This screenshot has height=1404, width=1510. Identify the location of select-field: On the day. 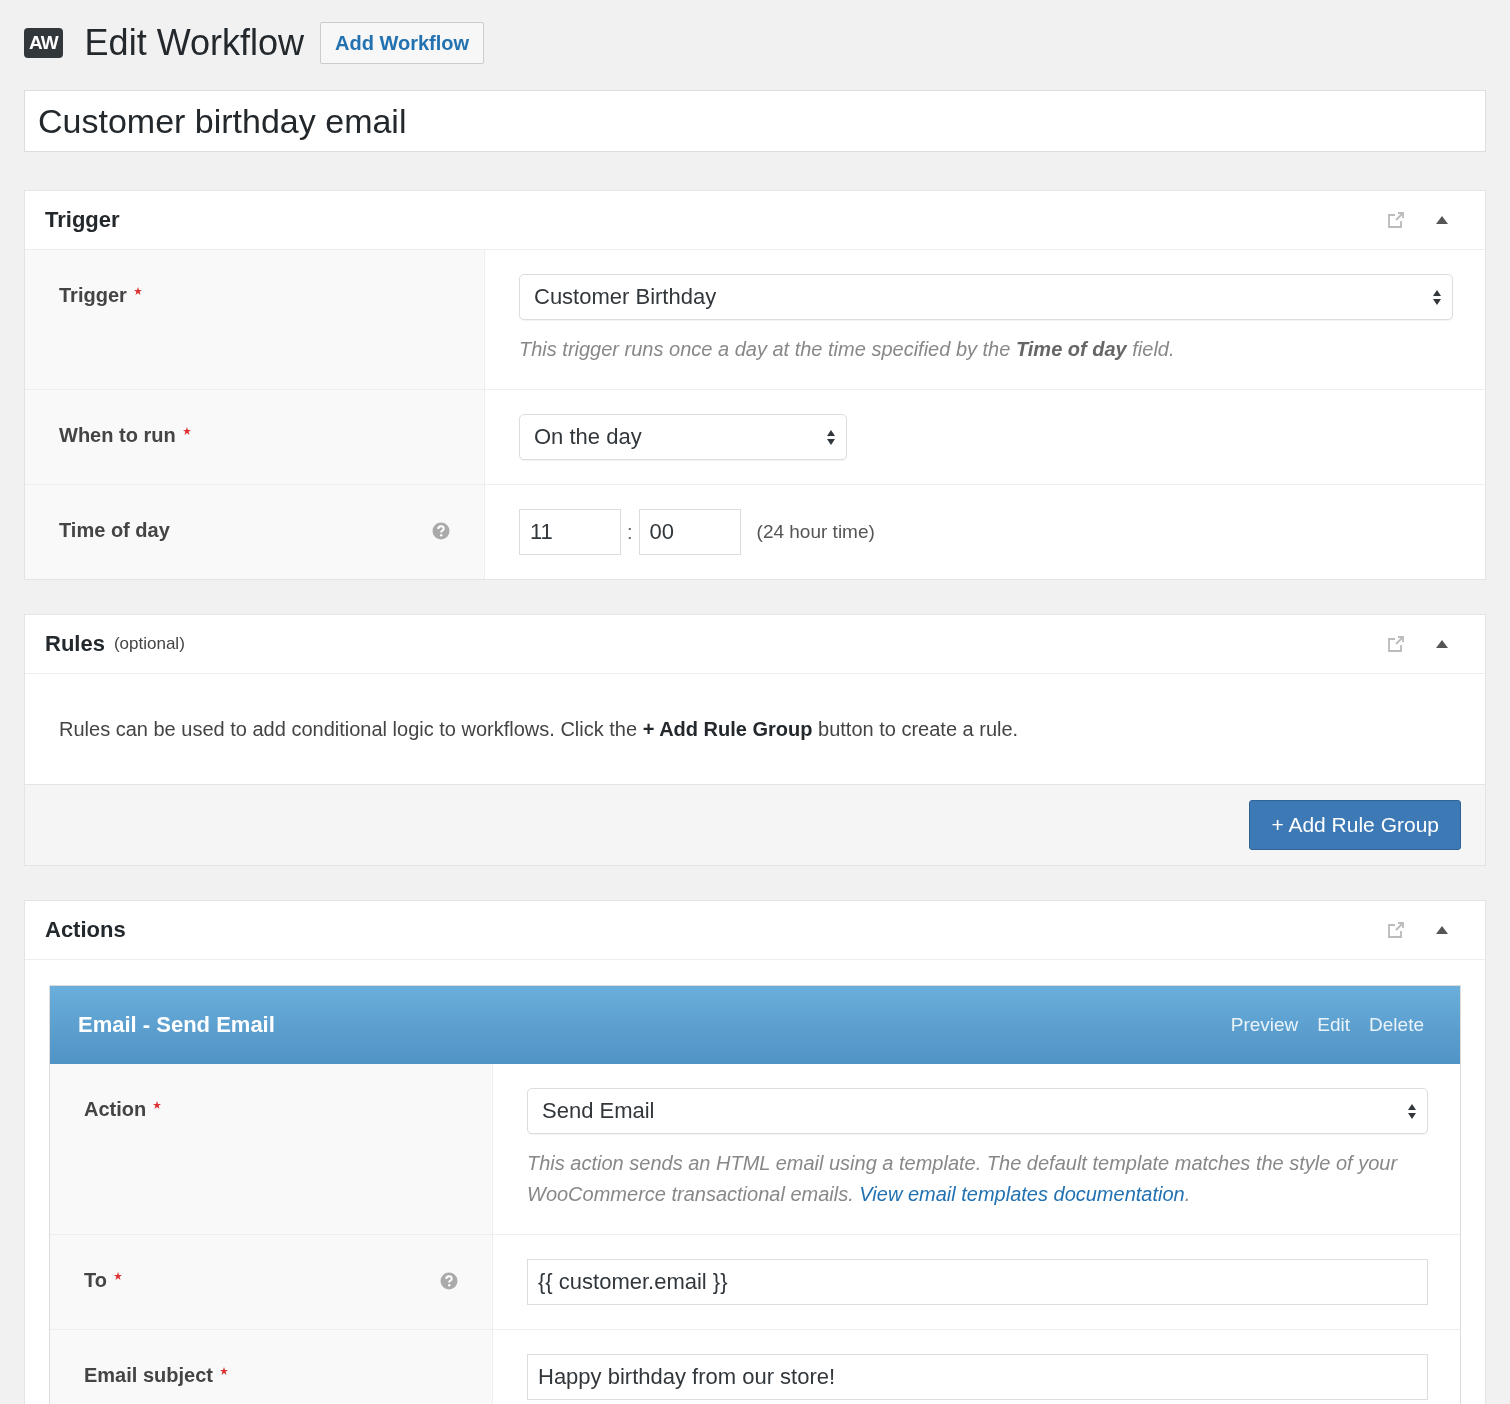
(683, 437).